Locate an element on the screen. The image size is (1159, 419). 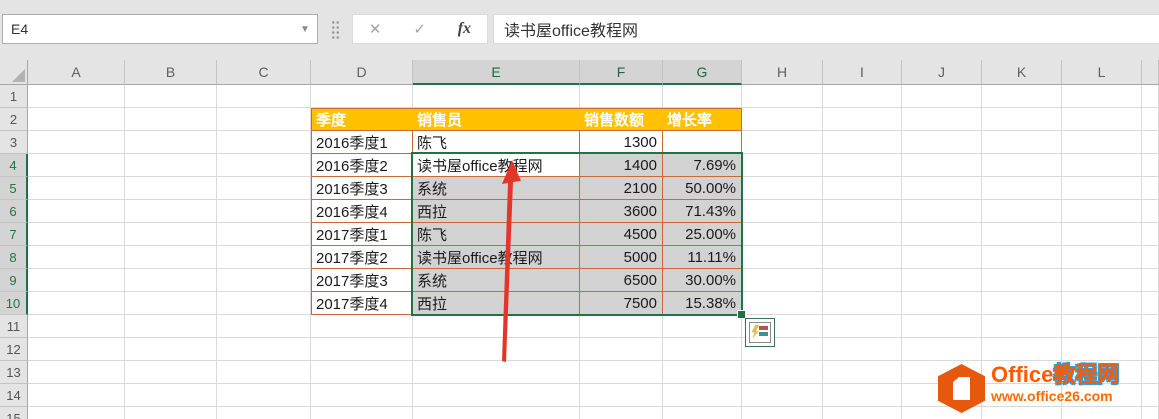
row-header-13: 13 is located at coordinates (14, 372).